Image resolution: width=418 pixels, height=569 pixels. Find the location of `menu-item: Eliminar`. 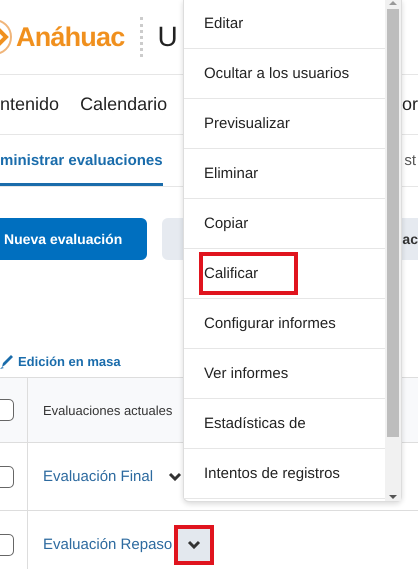

menu-item: Eliminar is located at coordinates (284, 174).